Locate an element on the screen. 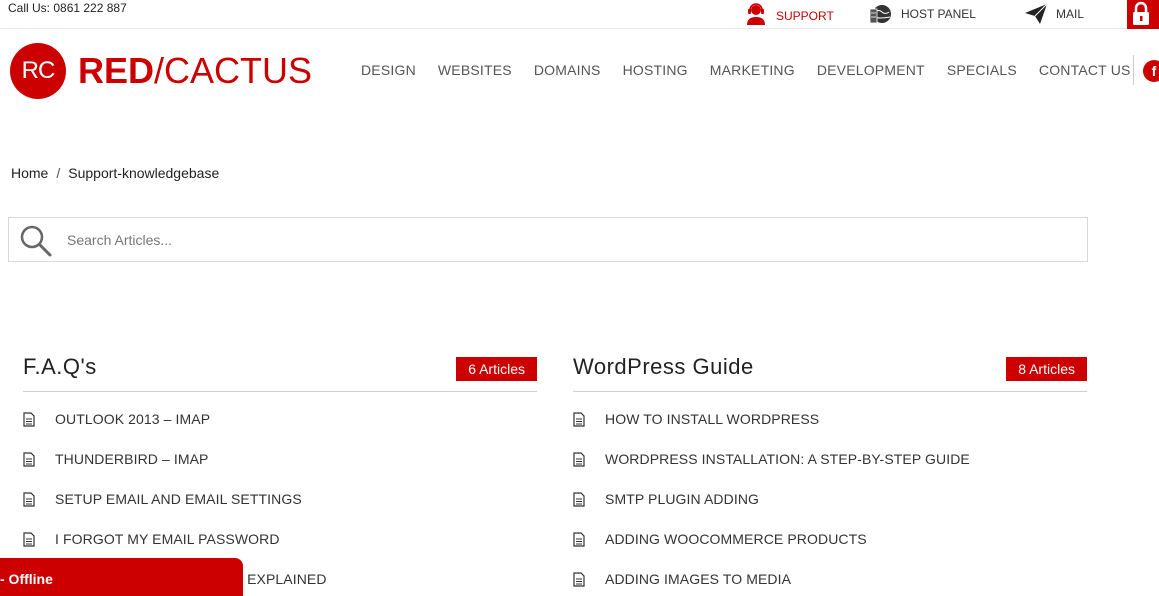 Image resolution: width=1159 pixels, height=596 pixels. support-agent-icon is located at coordinates (756, 14).